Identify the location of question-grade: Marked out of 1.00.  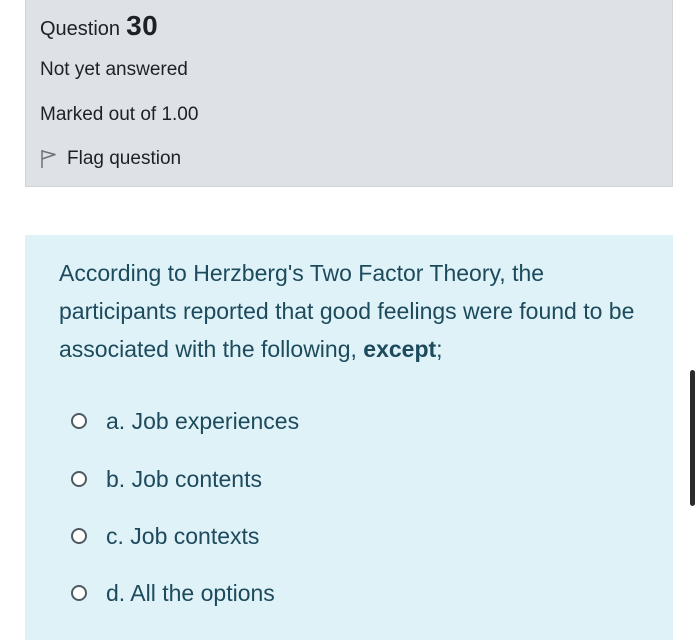
(119, 114).